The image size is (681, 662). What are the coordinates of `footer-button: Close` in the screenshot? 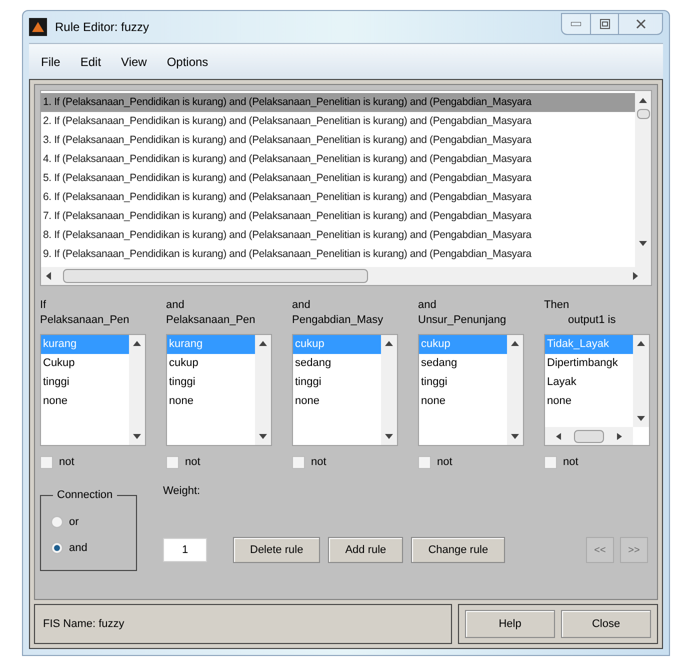 It's located at (606, 624).